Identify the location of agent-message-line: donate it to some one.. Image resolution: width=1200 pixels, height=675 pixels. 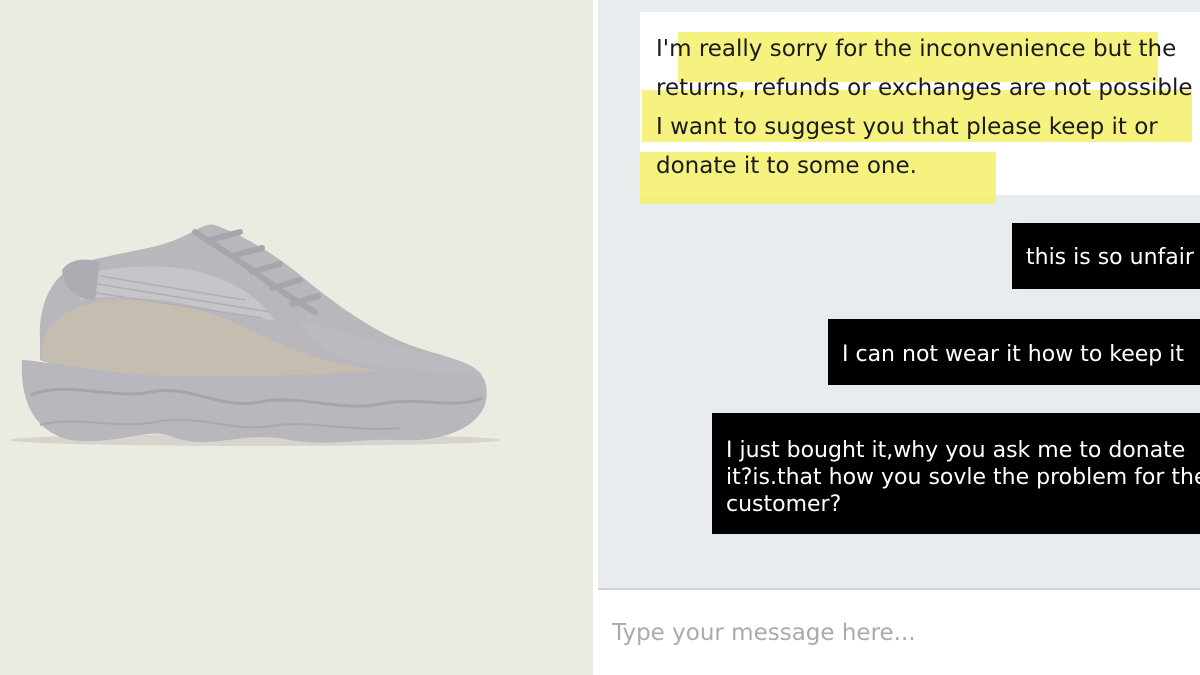
(786, 166).